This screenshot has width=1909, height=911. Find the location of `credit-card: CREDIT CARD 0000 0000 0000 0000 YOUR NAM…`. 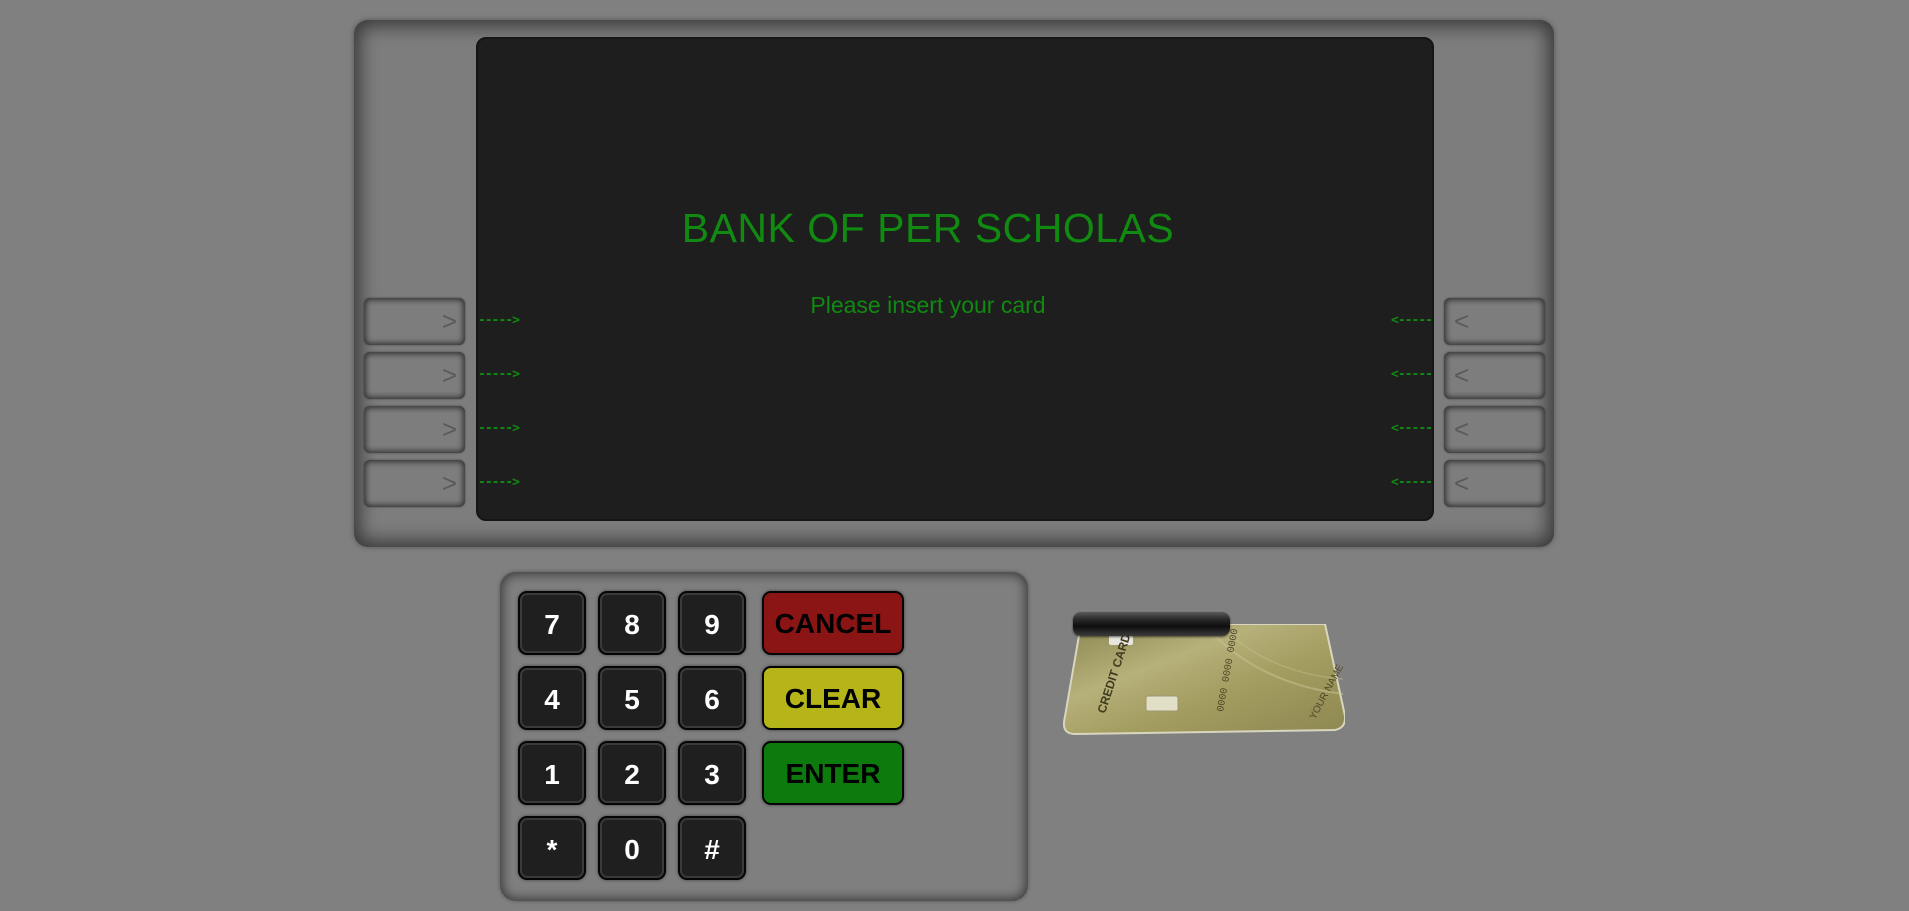

credit-card: CREDIT CARD 0000 0000 0000 0000 YOUR NAM… is located at coordinates (1204, 680).